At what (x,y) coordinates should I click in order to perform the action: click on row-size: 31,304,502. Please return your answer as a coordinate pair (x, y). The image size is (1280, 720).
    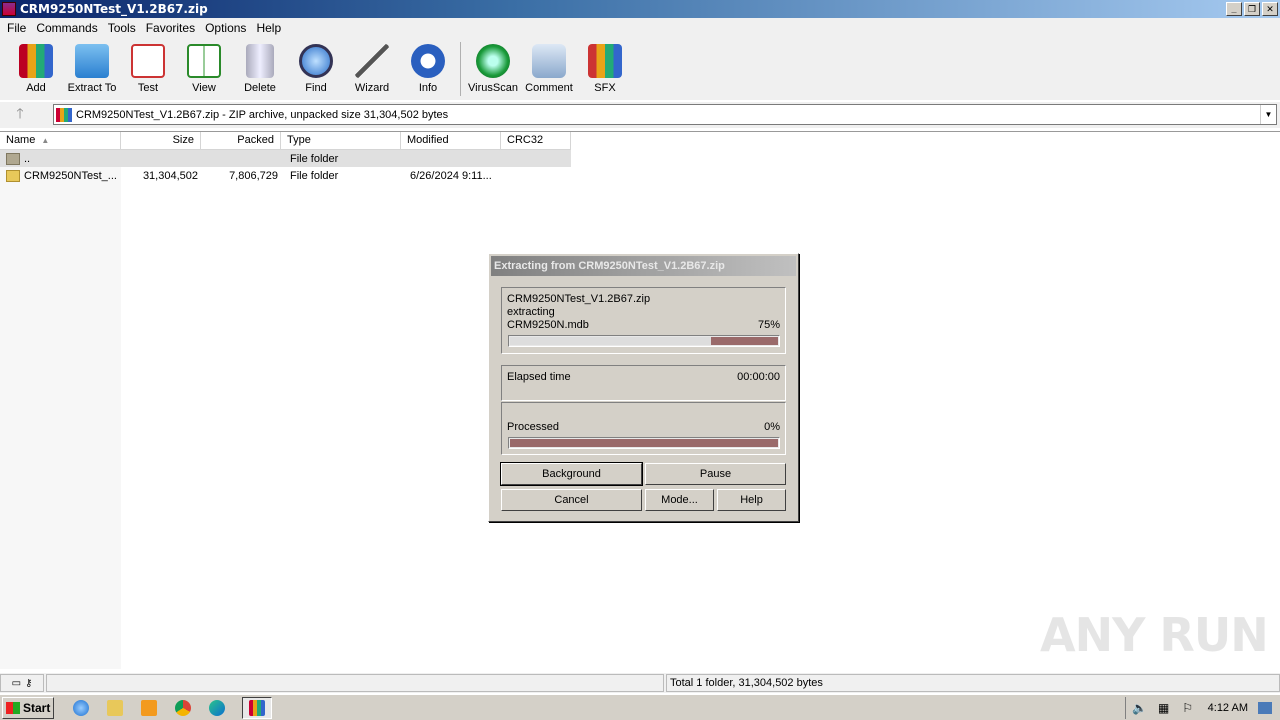
    Looking at the image, I should click on (170, 175).